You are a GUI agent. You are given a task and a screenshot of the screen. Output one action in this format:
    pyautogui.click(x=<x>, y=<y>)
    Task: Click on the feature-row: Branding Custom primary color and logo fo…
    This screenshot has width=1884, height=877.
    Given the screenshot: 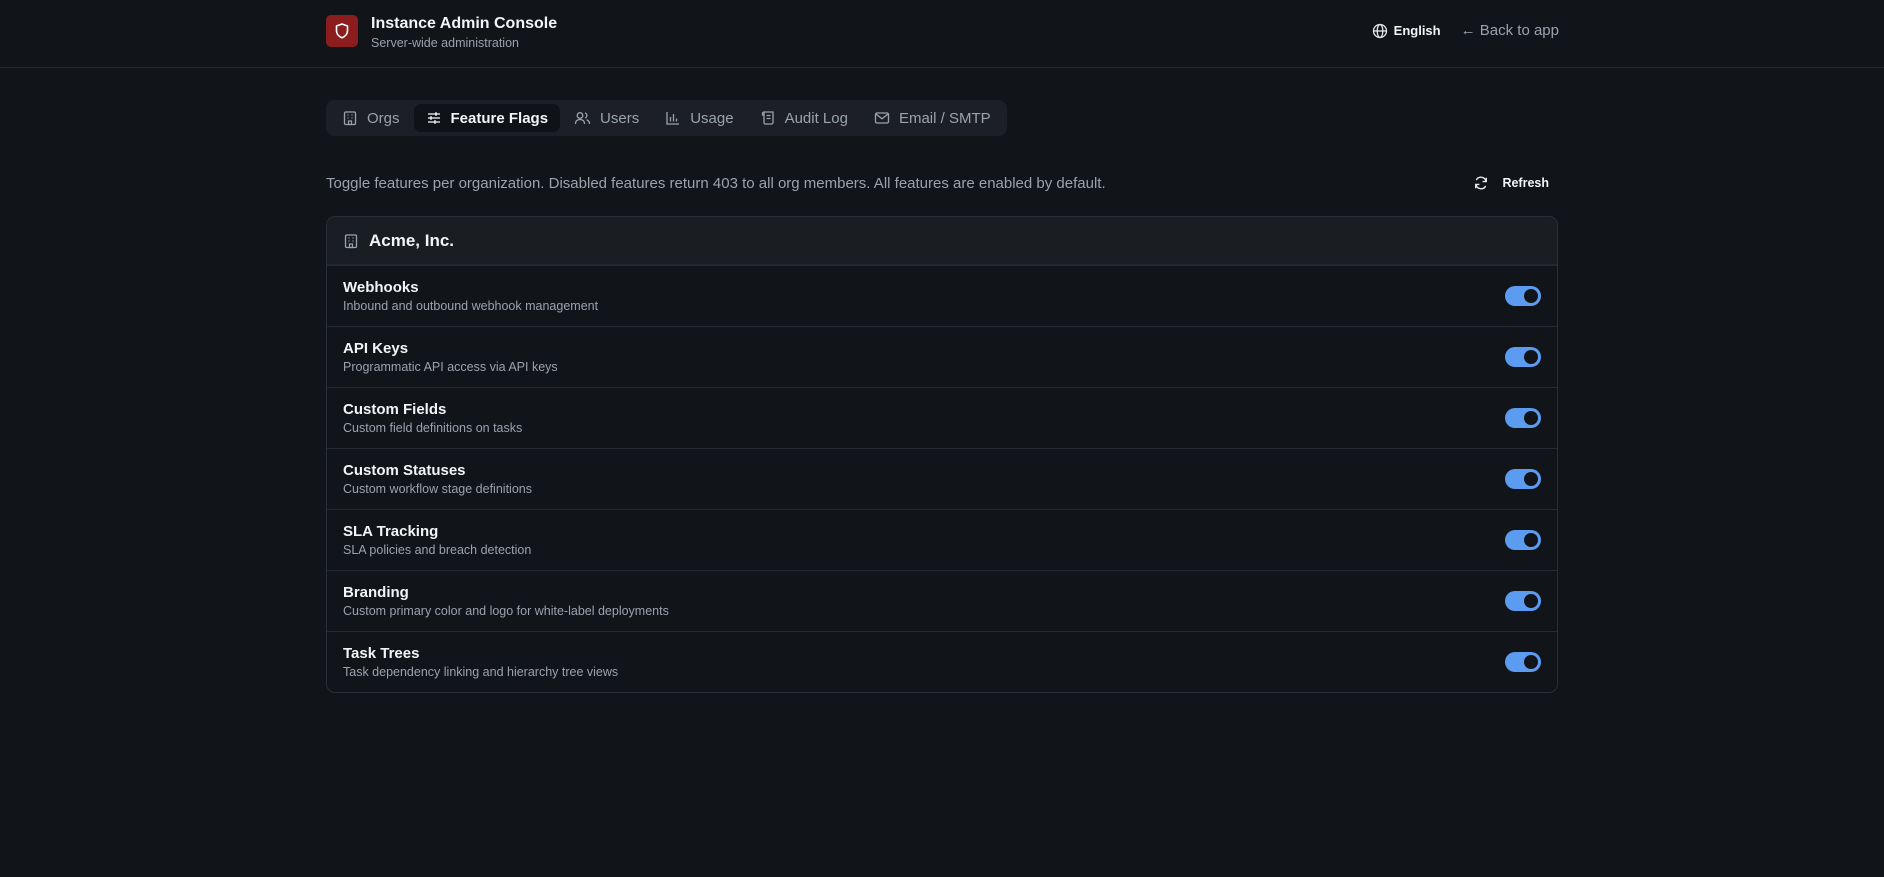 What is the action you would take?
    pyautogui.click(x=942, y=600)
    